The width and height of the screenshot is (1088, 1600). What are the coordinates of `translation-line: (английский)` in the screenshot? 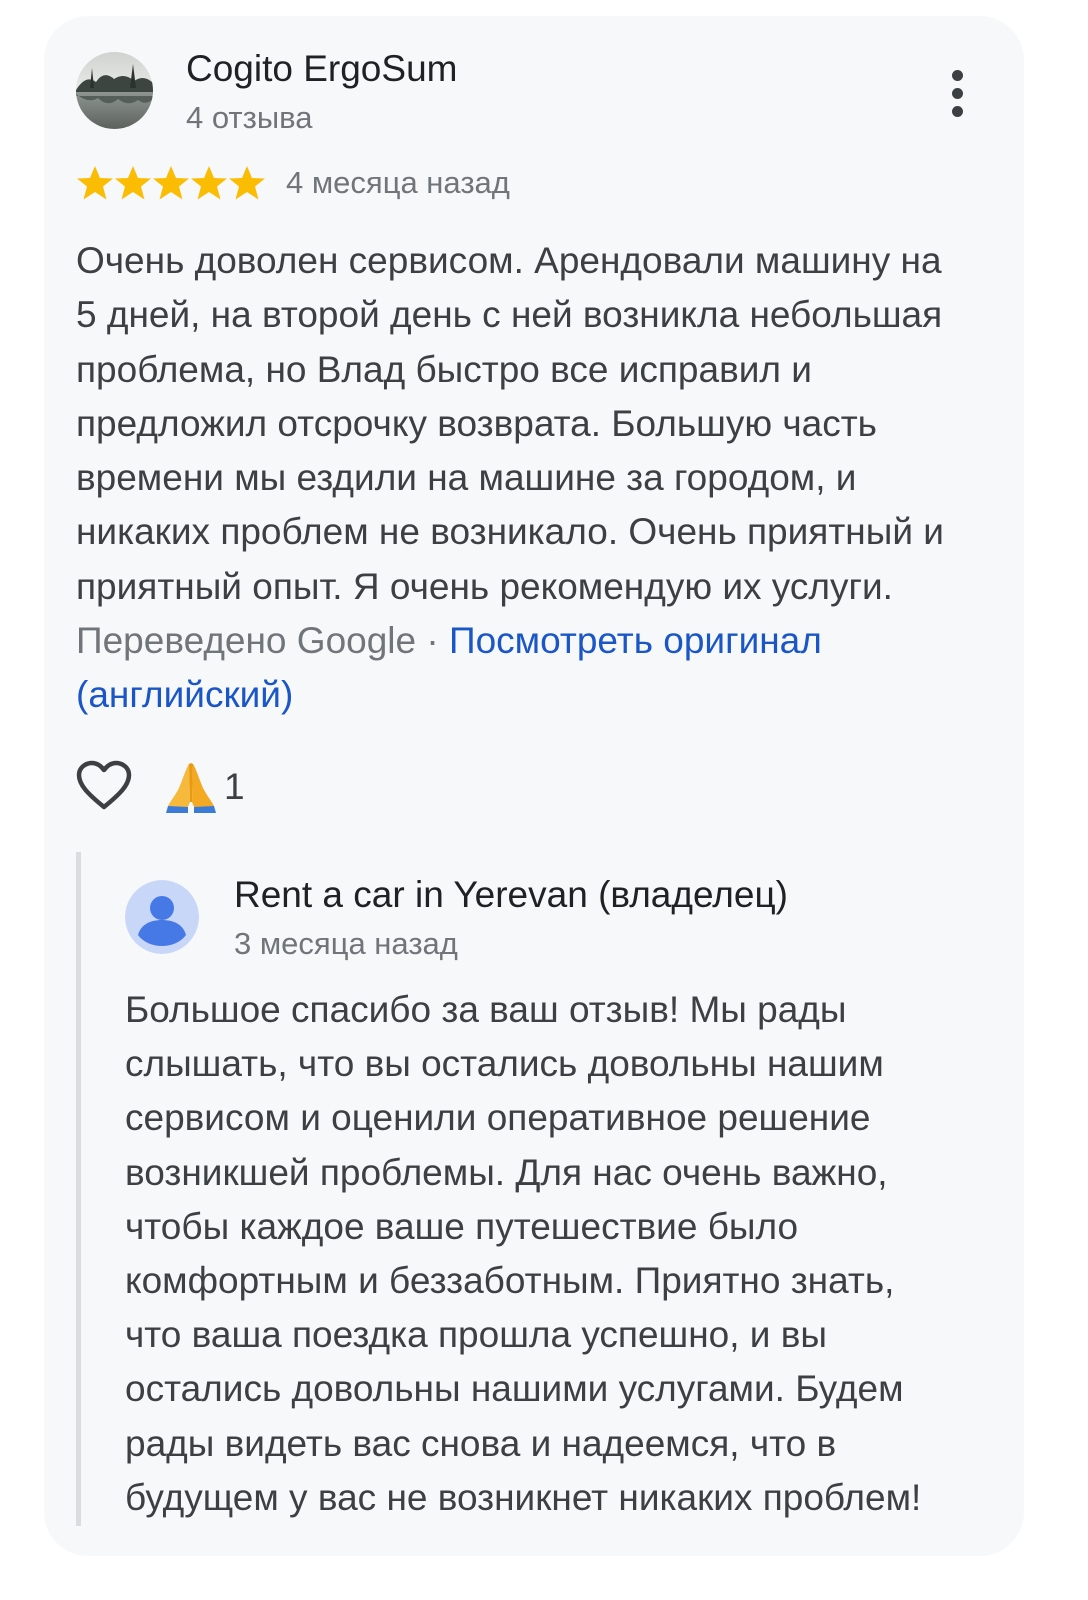 It's located at (536, 695).